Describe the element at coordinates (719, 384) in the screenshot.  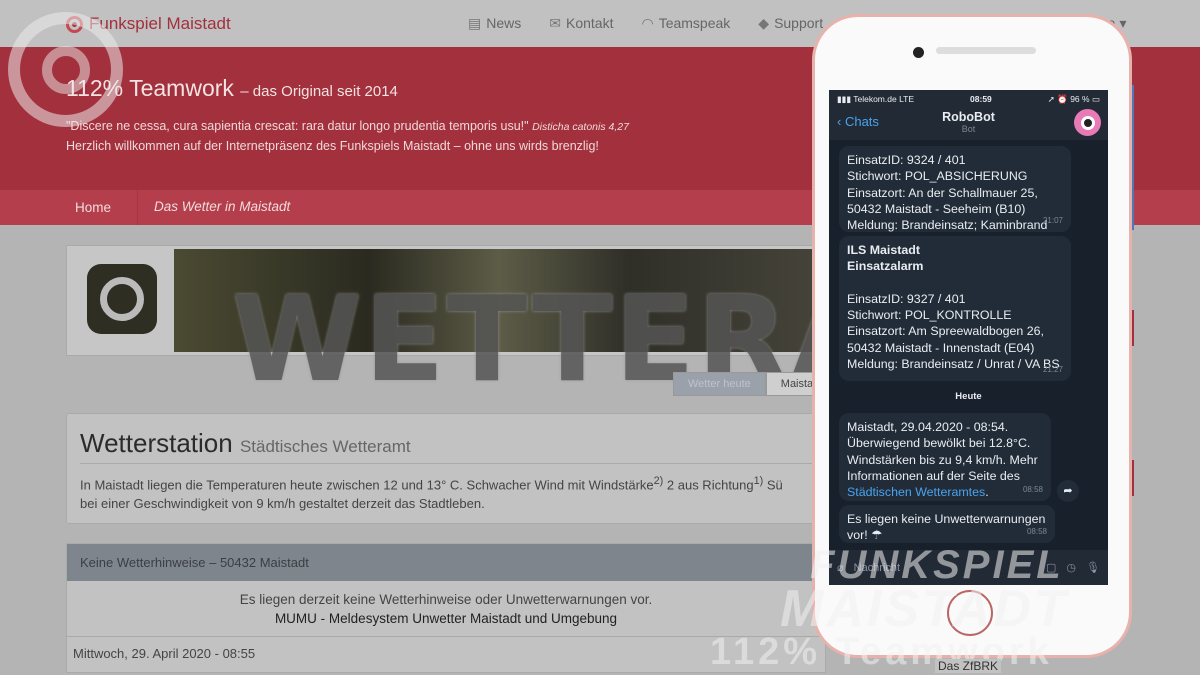
I see `tab-wetter-heute: Wetter heute` at that location.